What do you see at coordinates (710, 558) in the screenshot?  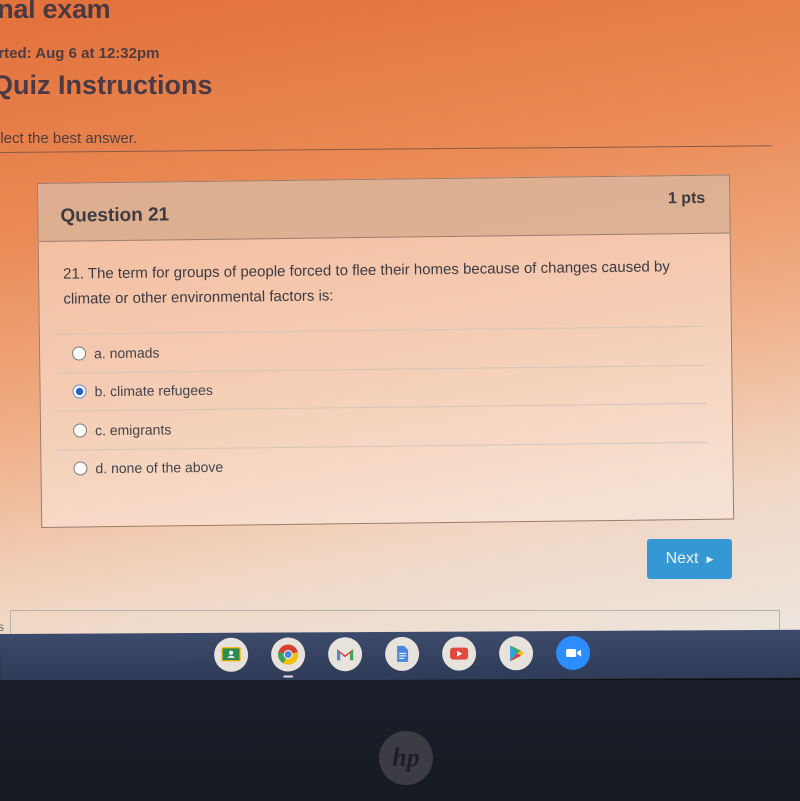 I see `caret-right-icon: ▶` at bounding box center [710, 558].